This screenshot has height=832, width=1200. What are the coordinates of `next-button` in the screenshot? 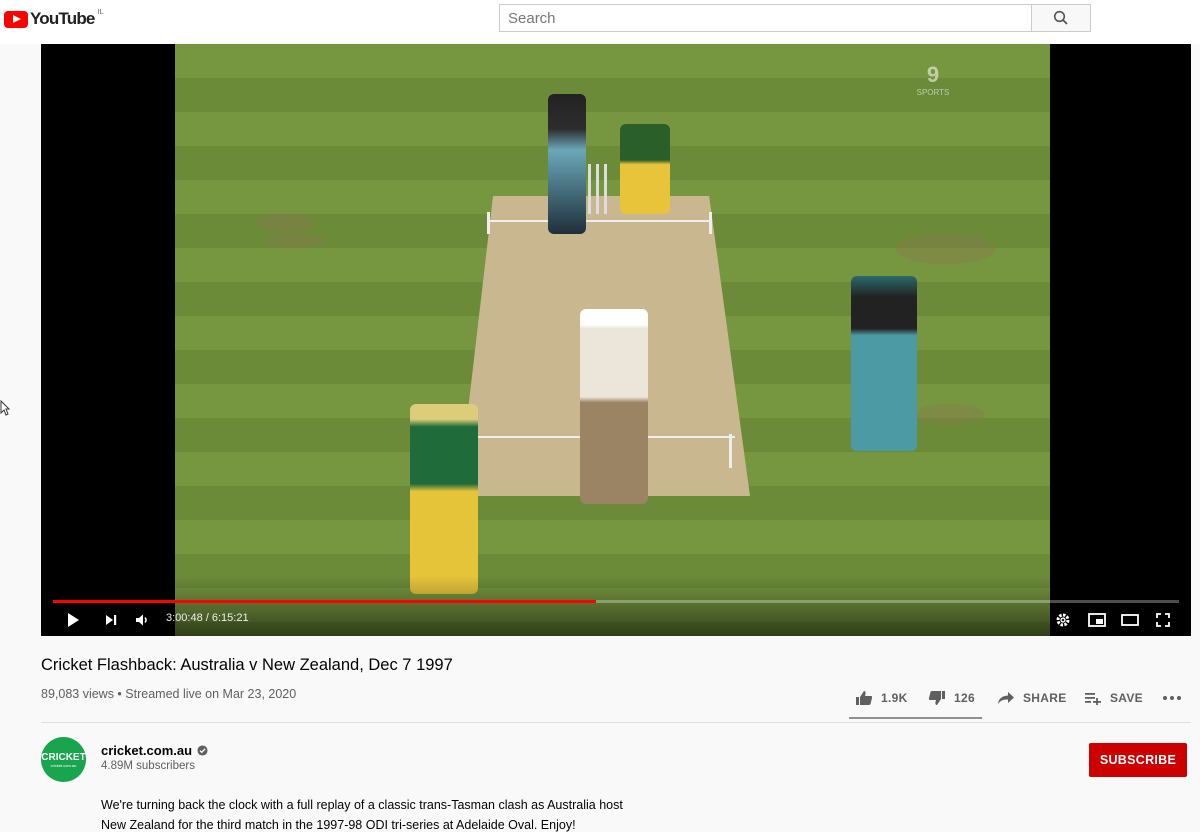 It's located at (111, 620).